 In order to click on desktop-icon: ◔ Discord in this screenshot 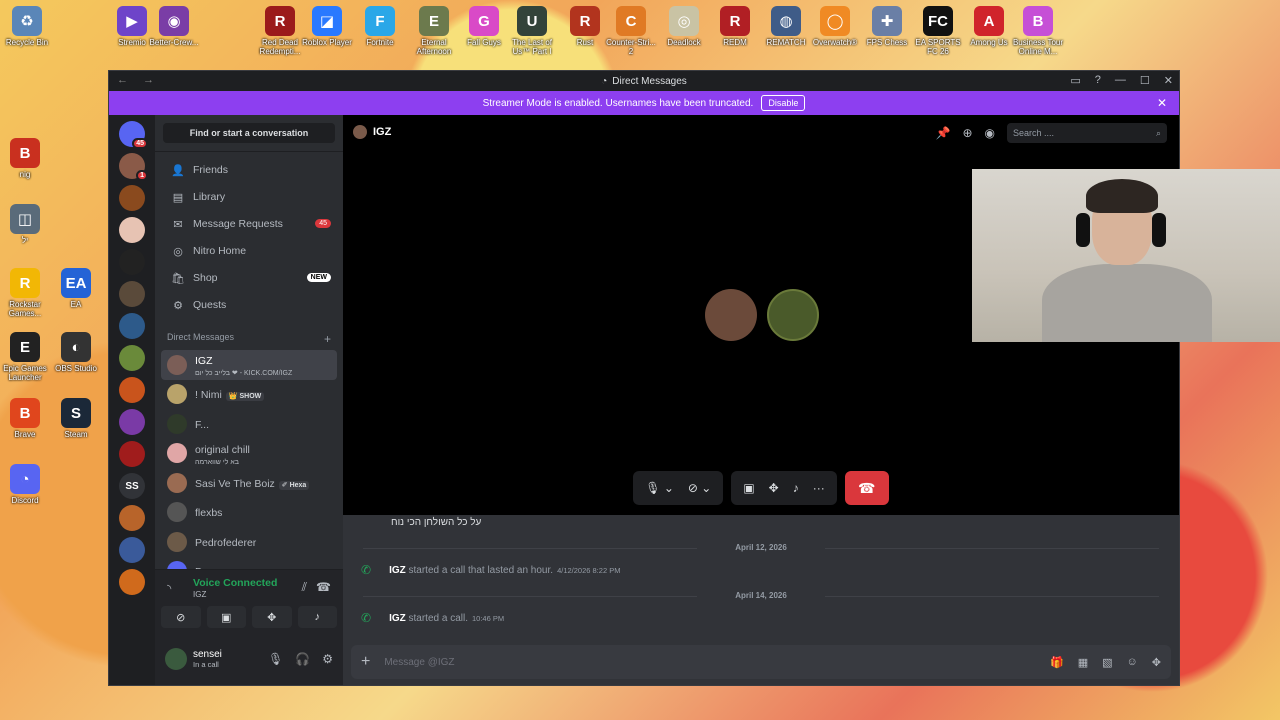, I will do `click(26, 484)`.